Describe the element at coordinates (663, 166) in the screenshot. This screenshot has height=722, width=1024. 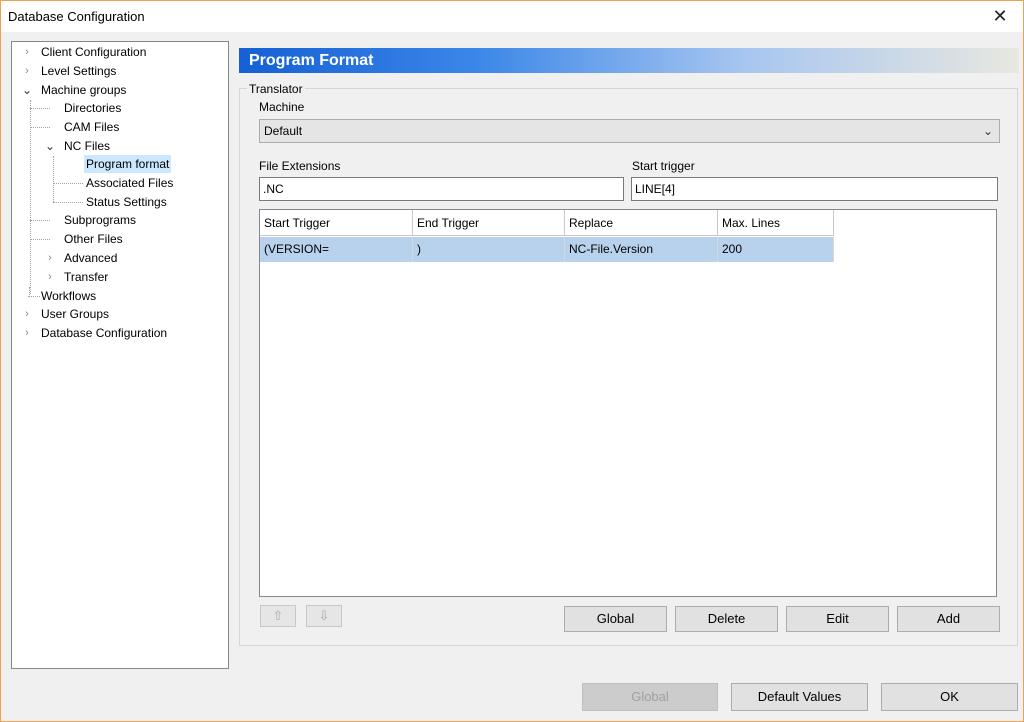
I see `start-trigger-label: Start trigger` at that location.